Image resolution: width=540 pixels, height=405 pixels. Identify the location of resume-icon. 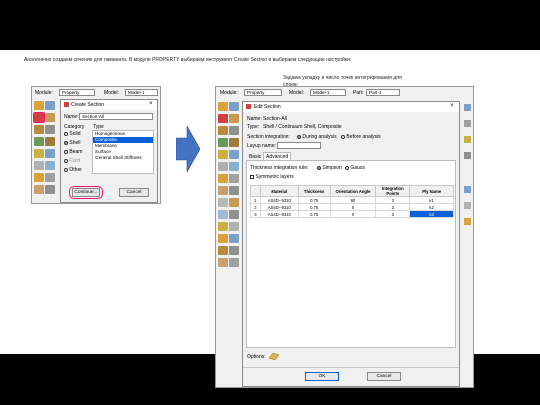
(234, 238).